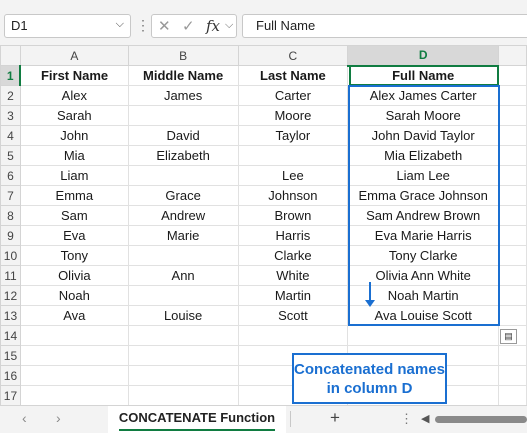 Image resolution: width=527 pixels, height=433 pixels. I want to click on cell-d5: Mia Elizabeth, so click(423, 155).